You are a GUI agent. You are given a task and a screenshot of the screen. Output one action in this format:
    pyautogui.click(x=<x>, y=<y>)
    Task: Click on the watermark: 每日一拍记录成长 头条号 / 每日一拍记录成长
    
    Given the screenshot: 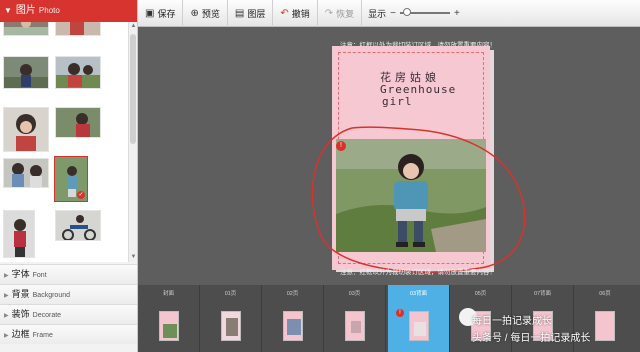 What is the action you would take?
    pyautogui.click(x=531, y=330)
    